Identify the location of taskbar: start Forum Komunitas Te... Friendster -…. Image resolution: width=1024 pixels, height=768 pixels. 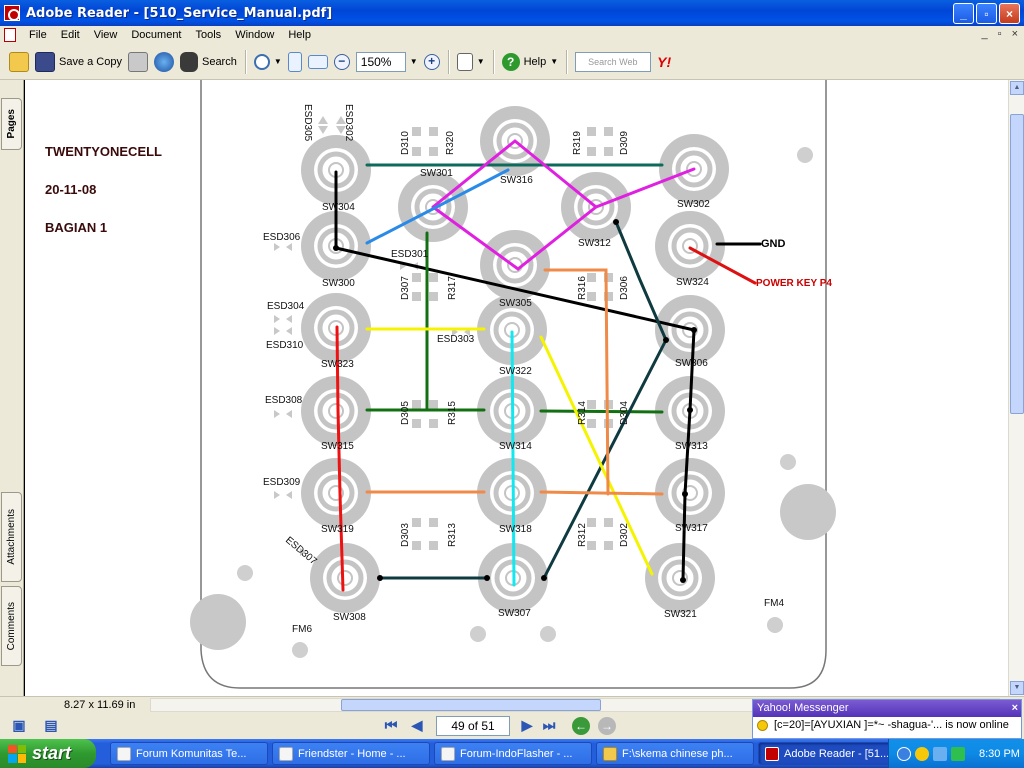
(512, 753).